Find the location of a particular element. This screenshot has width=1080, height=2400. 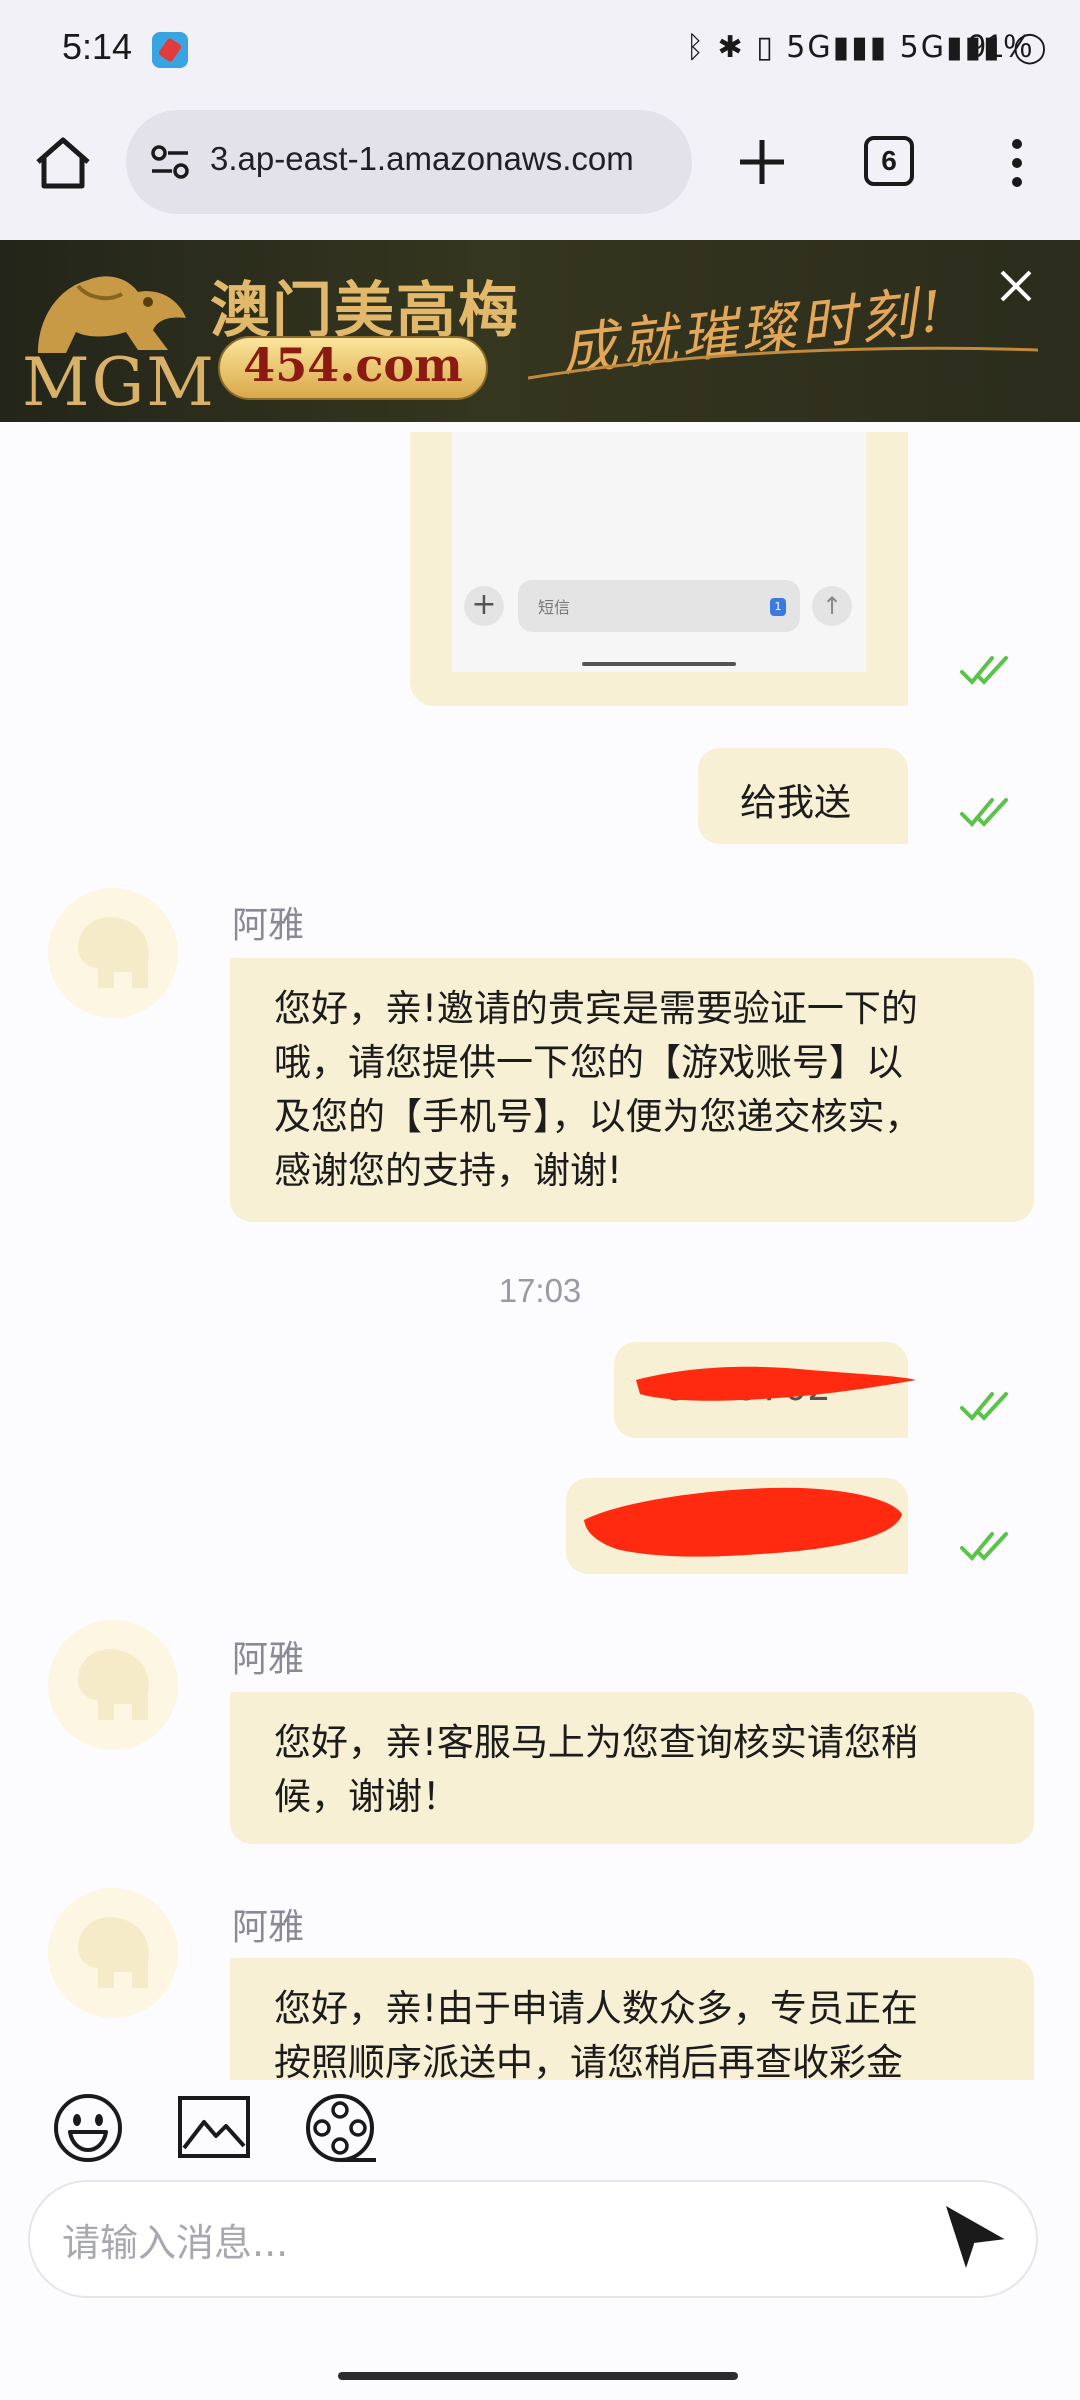

preview-badge: 1 is located at coordinates (778, 607).